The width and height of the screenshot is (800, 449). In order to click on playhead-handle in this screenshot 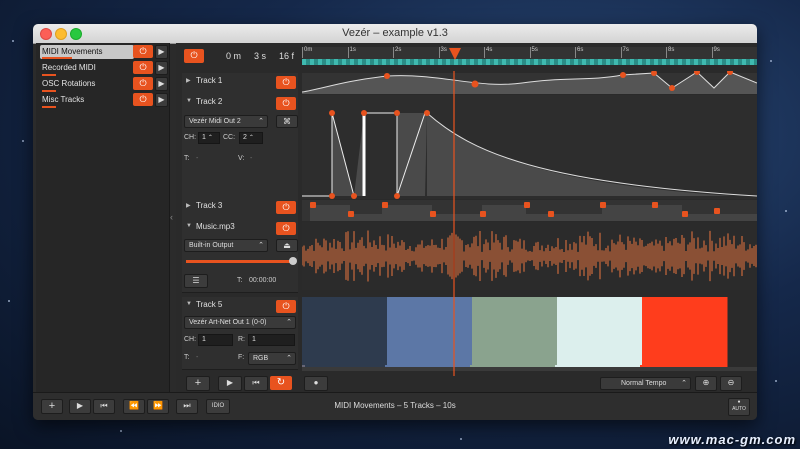, I will do `click(455, 54)`.